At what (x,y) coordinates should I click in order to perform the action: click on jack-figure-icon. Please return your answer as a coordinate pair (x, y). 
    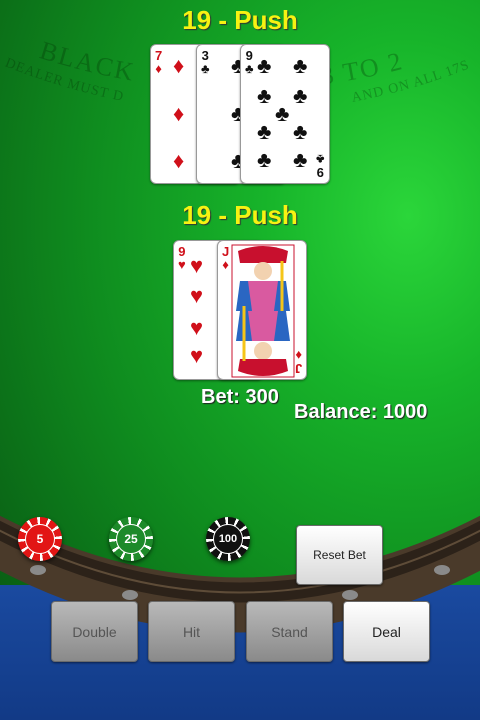
    Looking at the image, I should click on (263, 311).